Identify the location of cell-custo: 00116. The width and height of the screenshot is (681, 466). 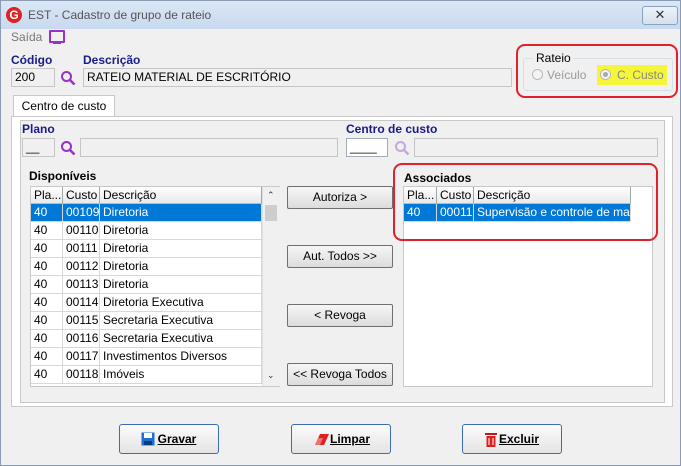
(81, 339).